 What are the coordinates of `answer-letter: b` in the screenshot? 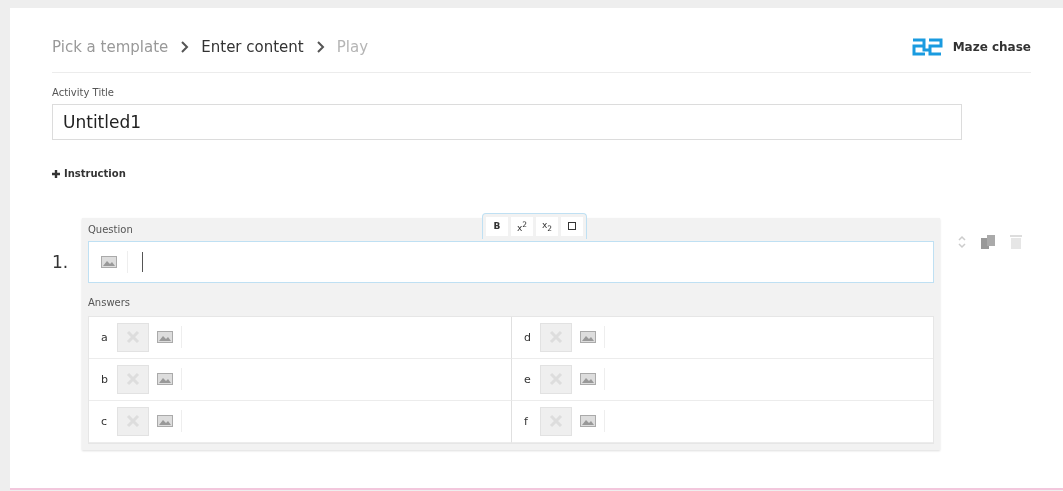 It's located at (105, 379).